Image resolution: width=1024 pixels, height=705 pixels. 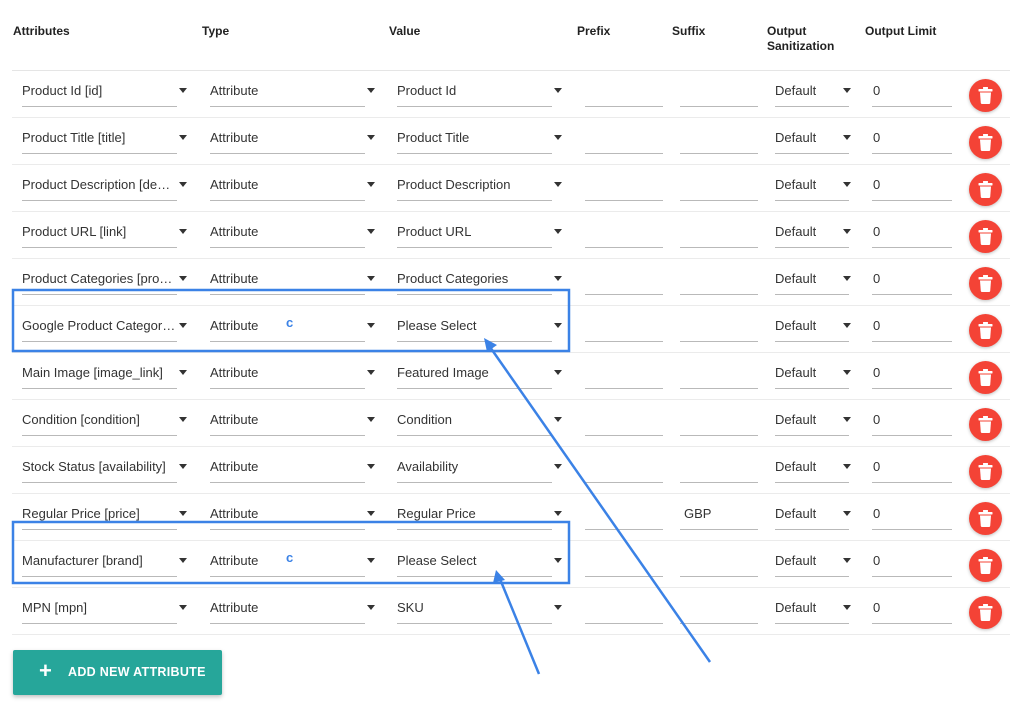 What do you see at coordinates (104, 277) in the screenshot?
I see `attribute-select: Product Categories [product_type]` at bounding box center [104, 277].